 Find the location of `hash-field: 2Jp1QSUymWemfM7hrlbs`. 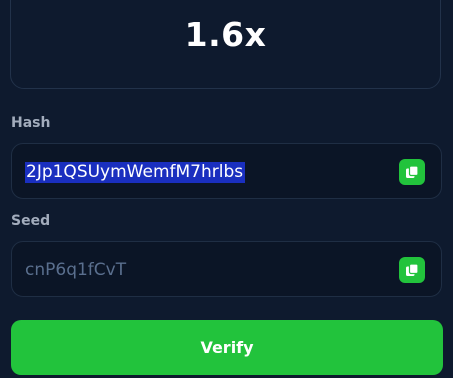

hash-field: 2Jp1QSUymWemfM7hrlbs is located at coordinates (226, 171).